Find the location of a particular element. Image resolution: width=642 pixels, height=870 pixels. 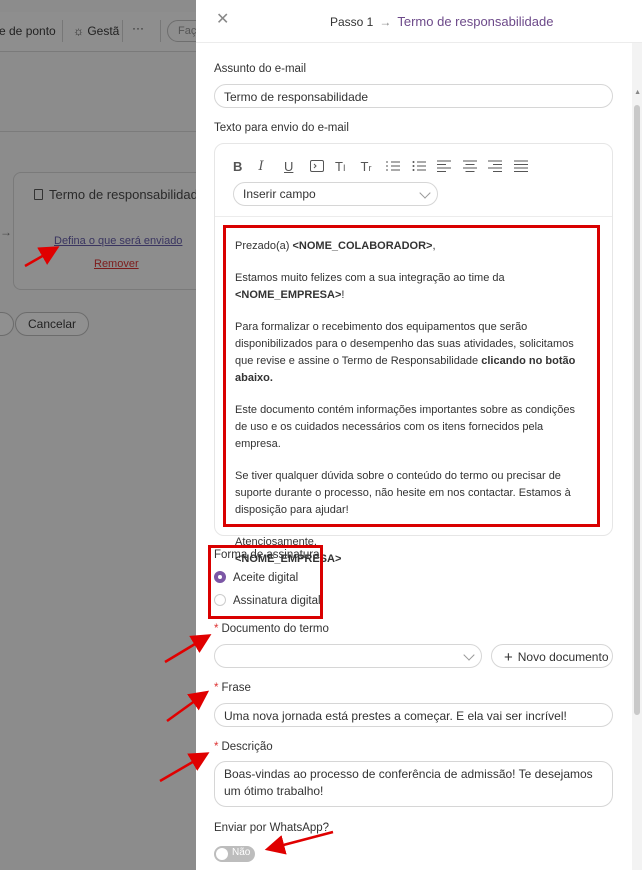

whatsapp-toggle: Não is located at coordinates (234, 854).